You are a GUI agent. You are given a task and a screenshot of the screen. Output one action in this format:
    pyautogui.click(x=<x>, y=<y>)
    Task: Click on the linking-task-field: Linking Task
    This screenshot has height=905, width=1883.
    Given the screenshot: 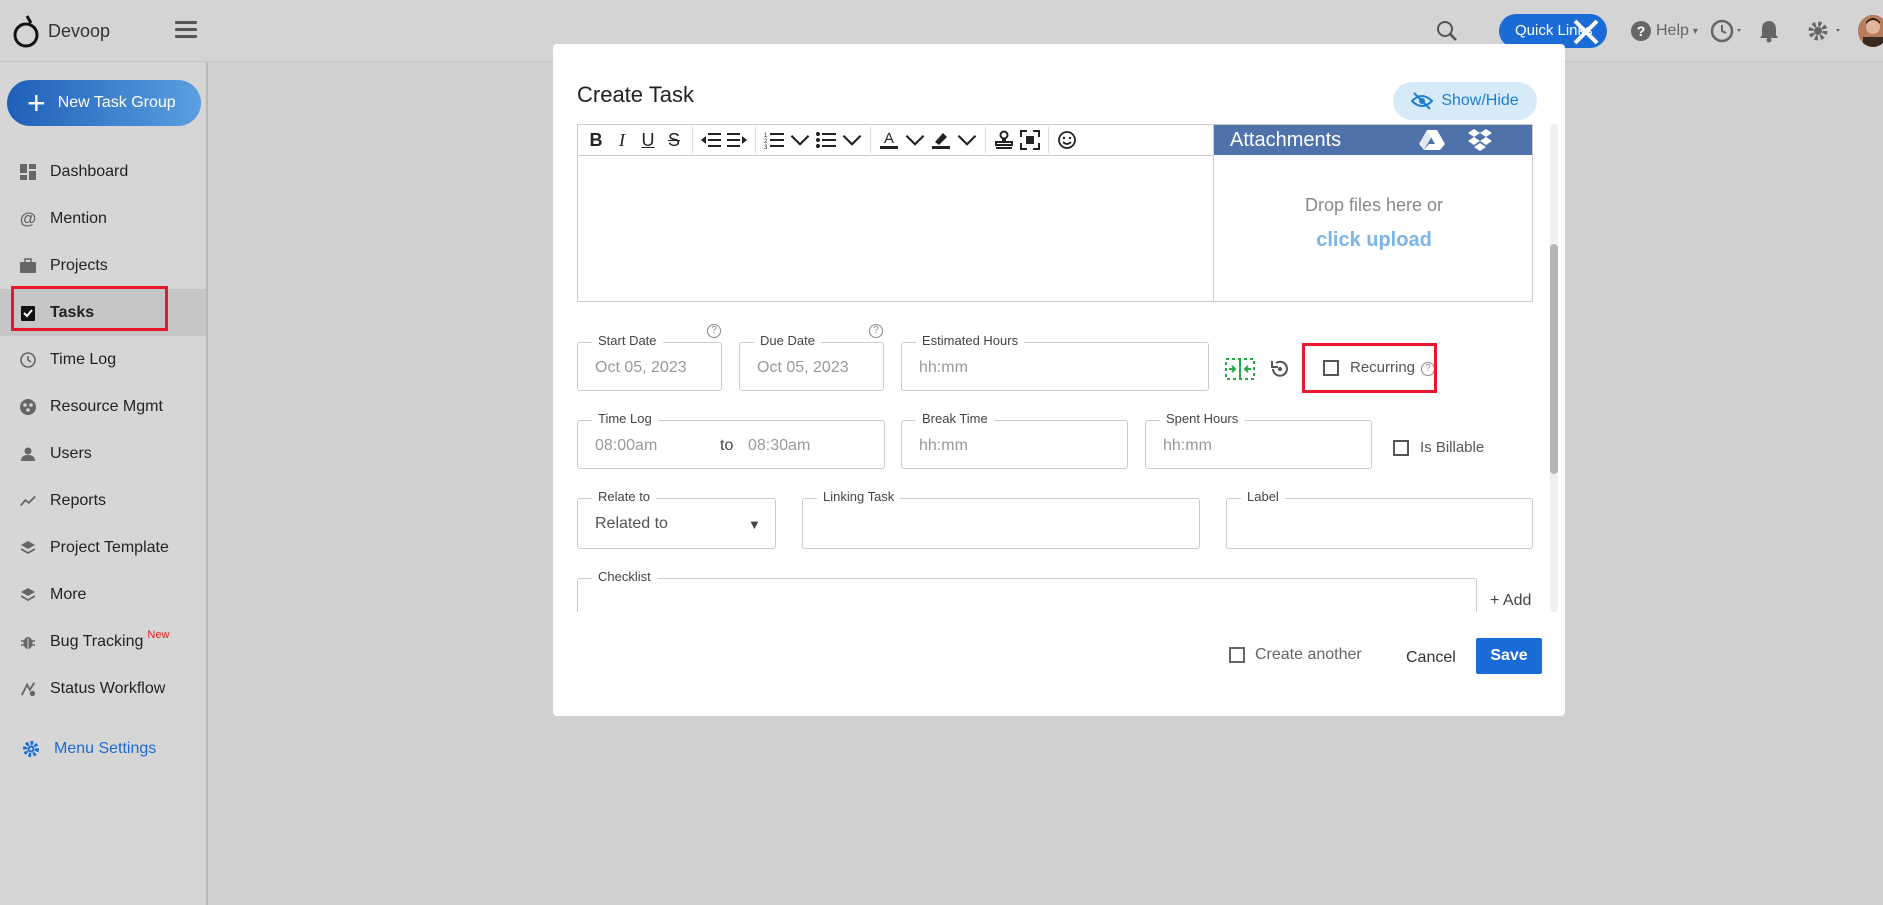 What is the action you would take?
    pyautogui.click(x=1001, y=519)
    